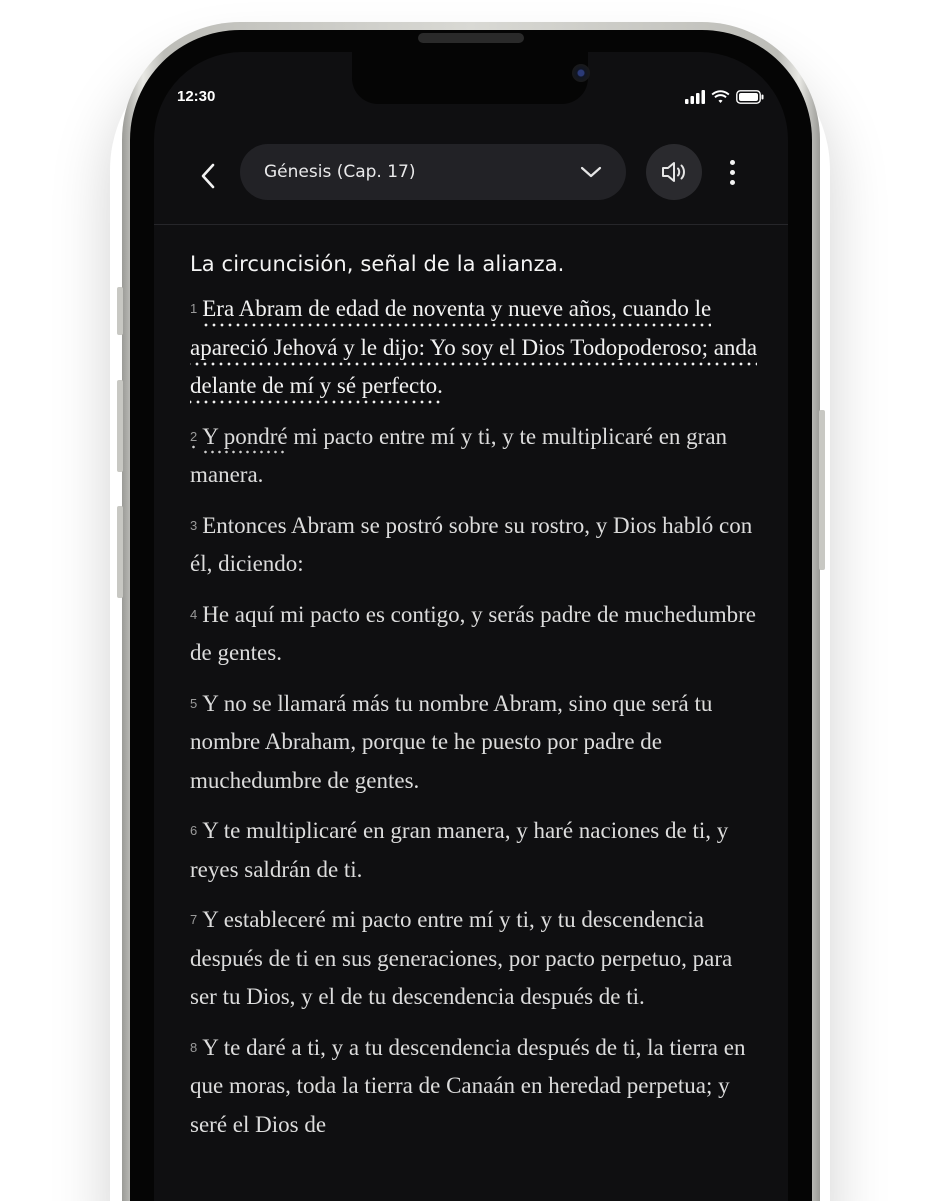  Describe the element at coordinates (245, 438) in the screenshot. I see `verse-text-marked: Y pondré` at that location.